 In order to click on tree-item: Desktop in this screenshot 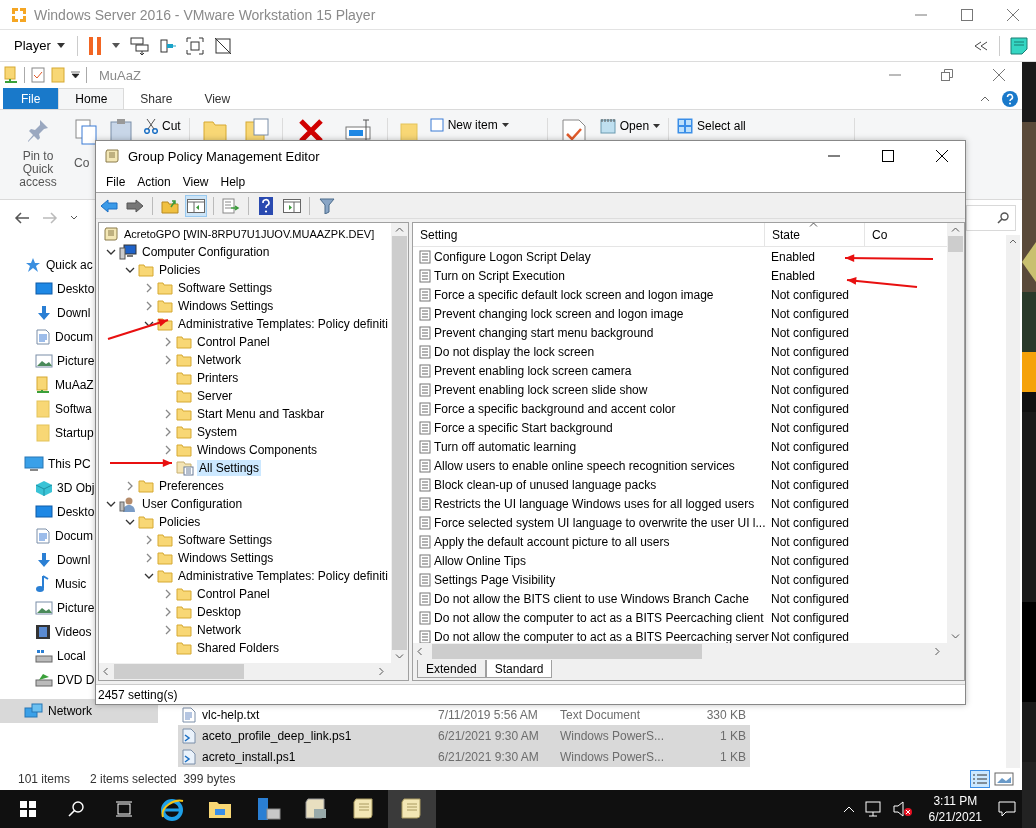, I will do `click(219, 612)`.